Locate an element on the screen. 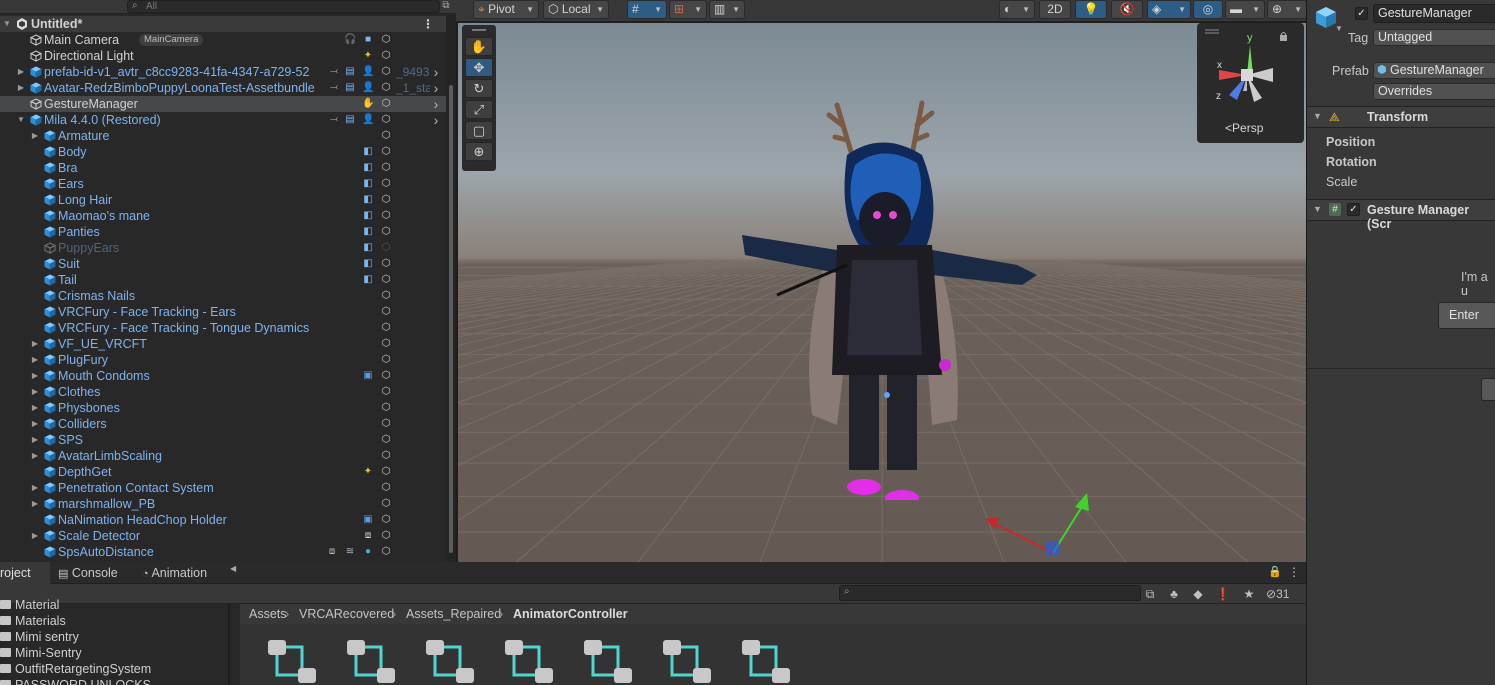 This screenshot has height=685, width=1495. hidden-packages-toggle: ⊘31 is located at coordinates (1286, 594).